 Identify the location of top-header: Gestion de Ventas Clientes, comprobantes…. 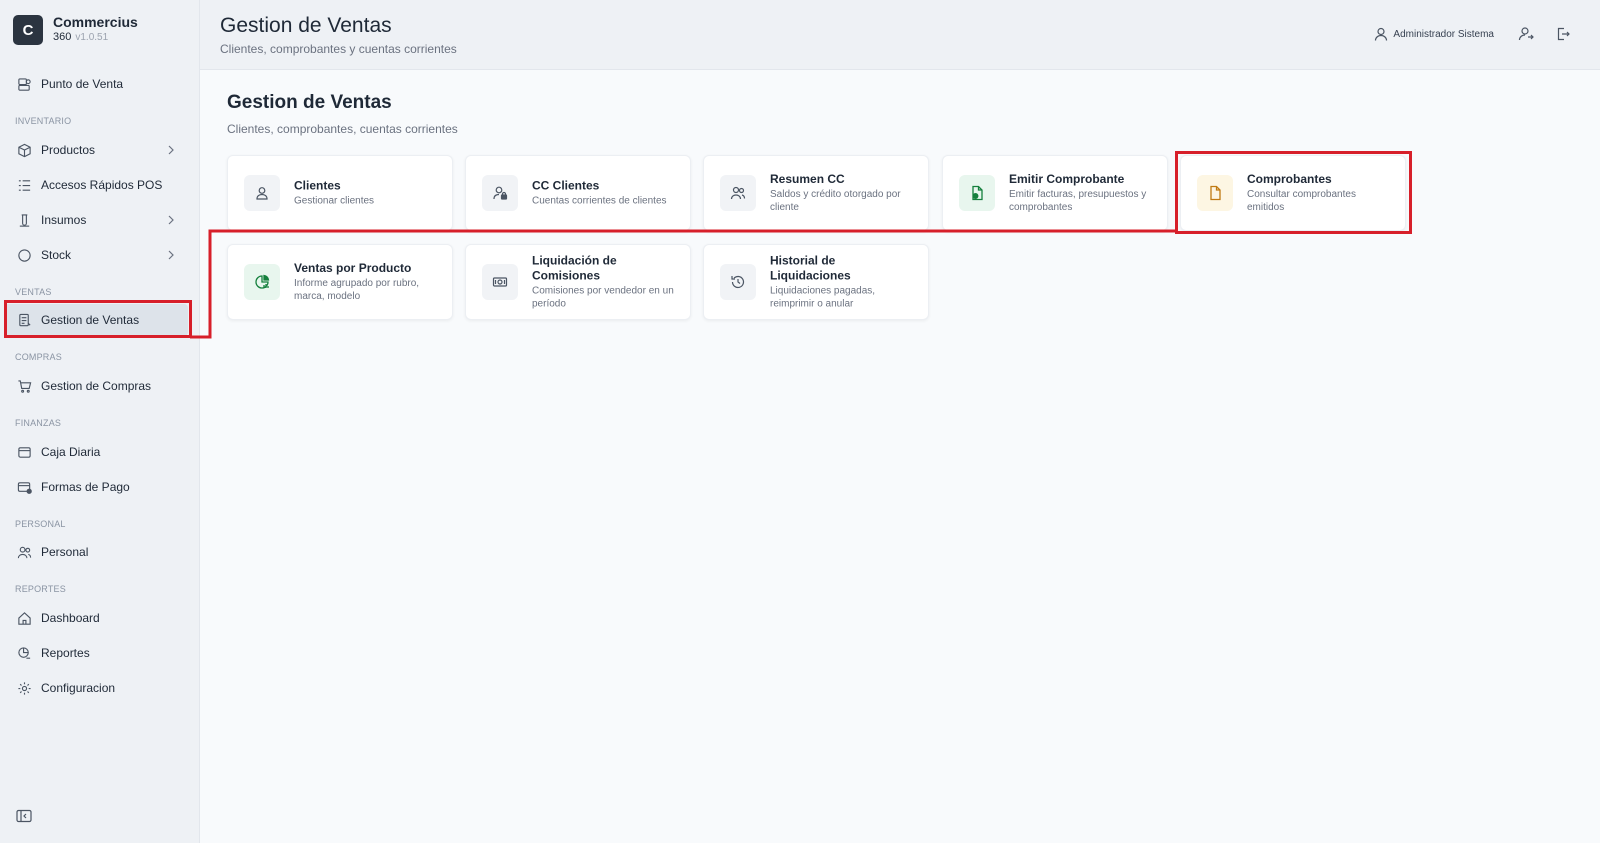
(900, 35).